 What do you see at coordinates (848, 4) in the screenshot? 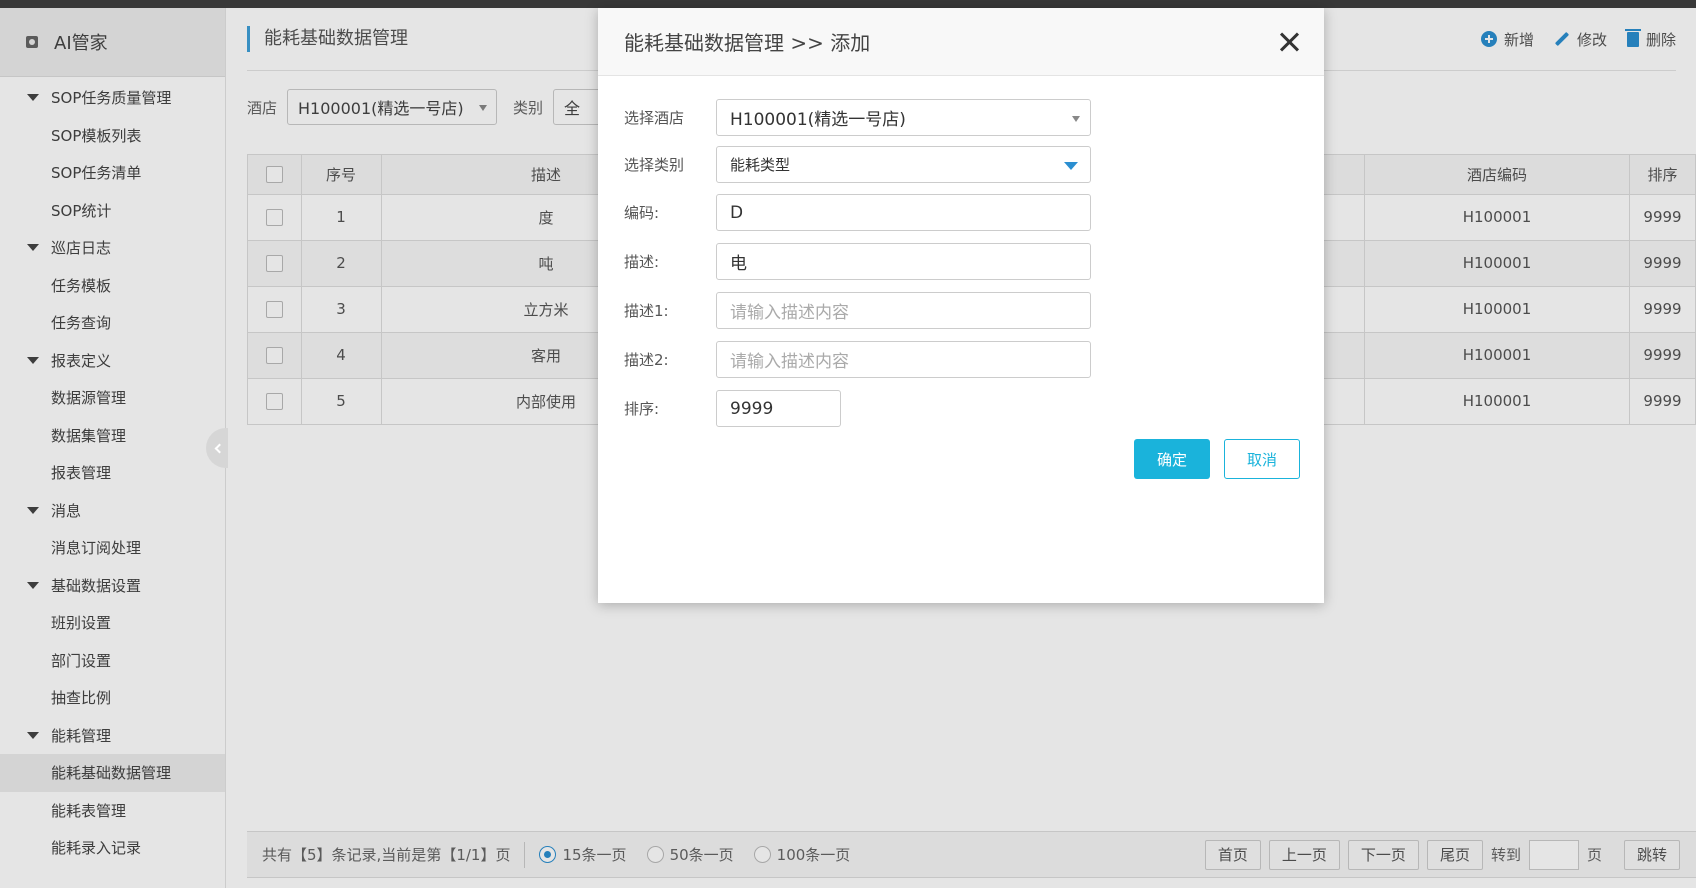
I see `window-top-bar` at bounding box center [848, 4].